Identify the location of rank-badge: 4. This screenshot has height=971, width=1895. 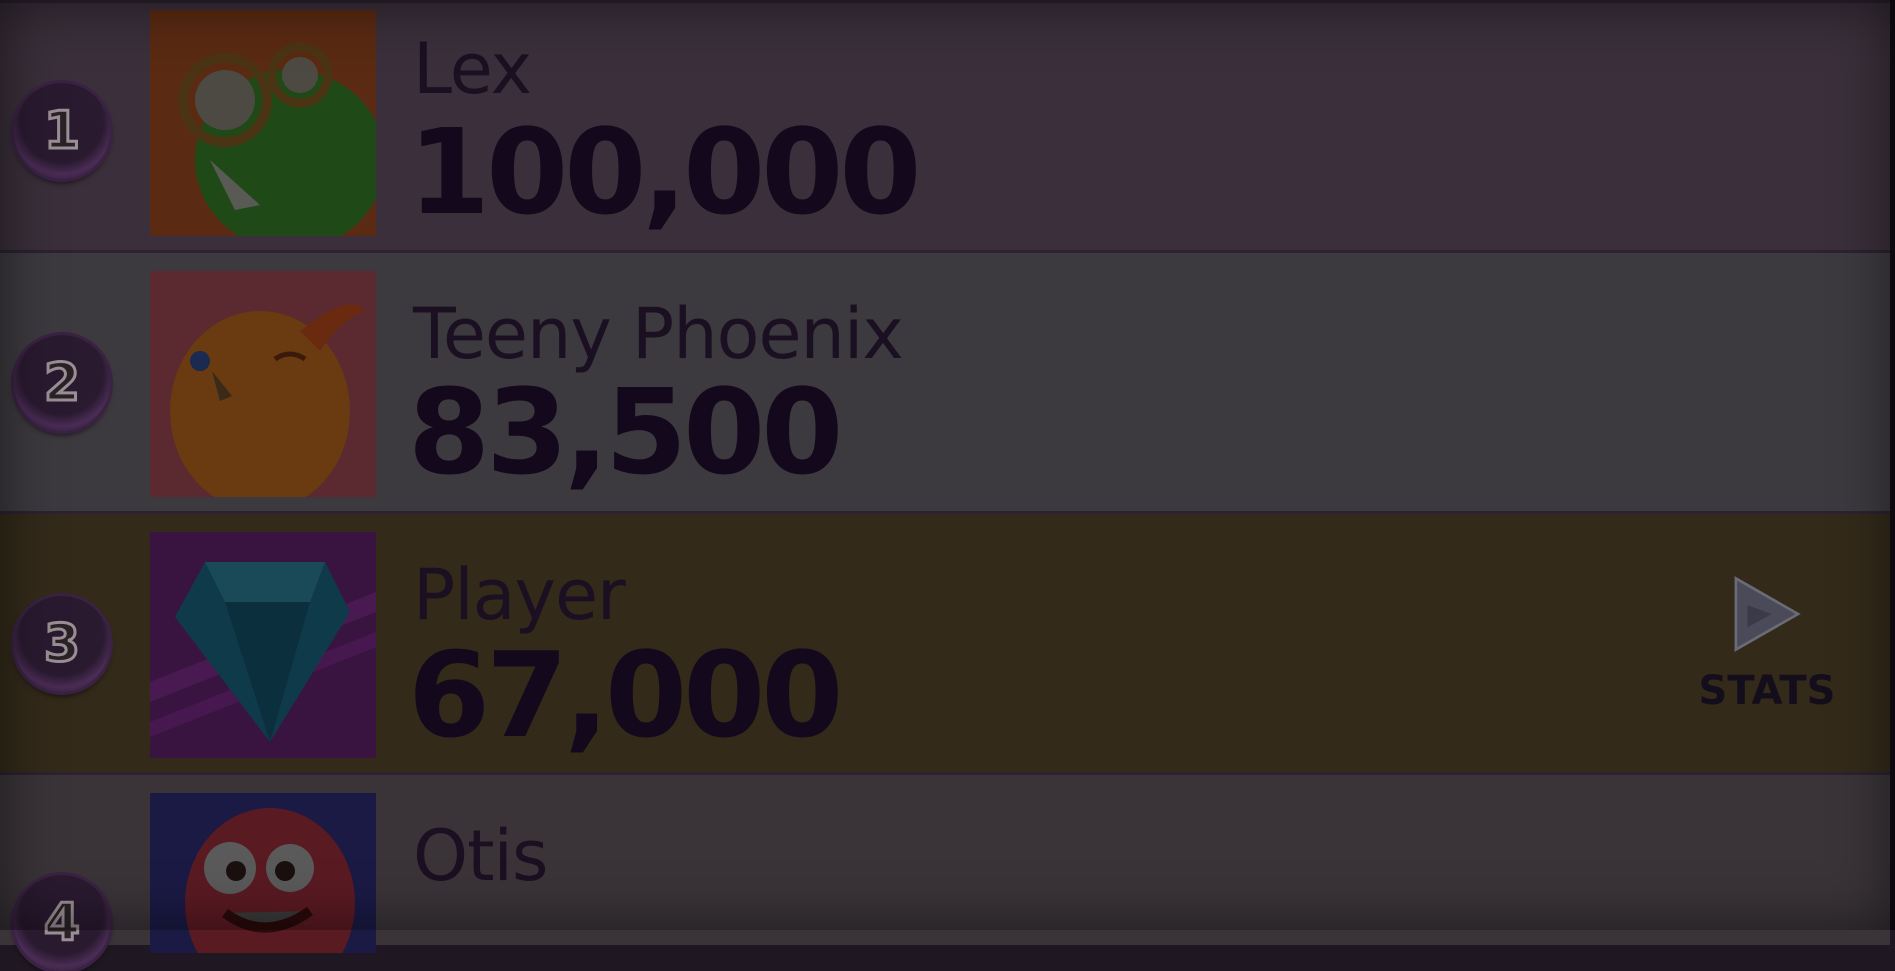
(62, 923).